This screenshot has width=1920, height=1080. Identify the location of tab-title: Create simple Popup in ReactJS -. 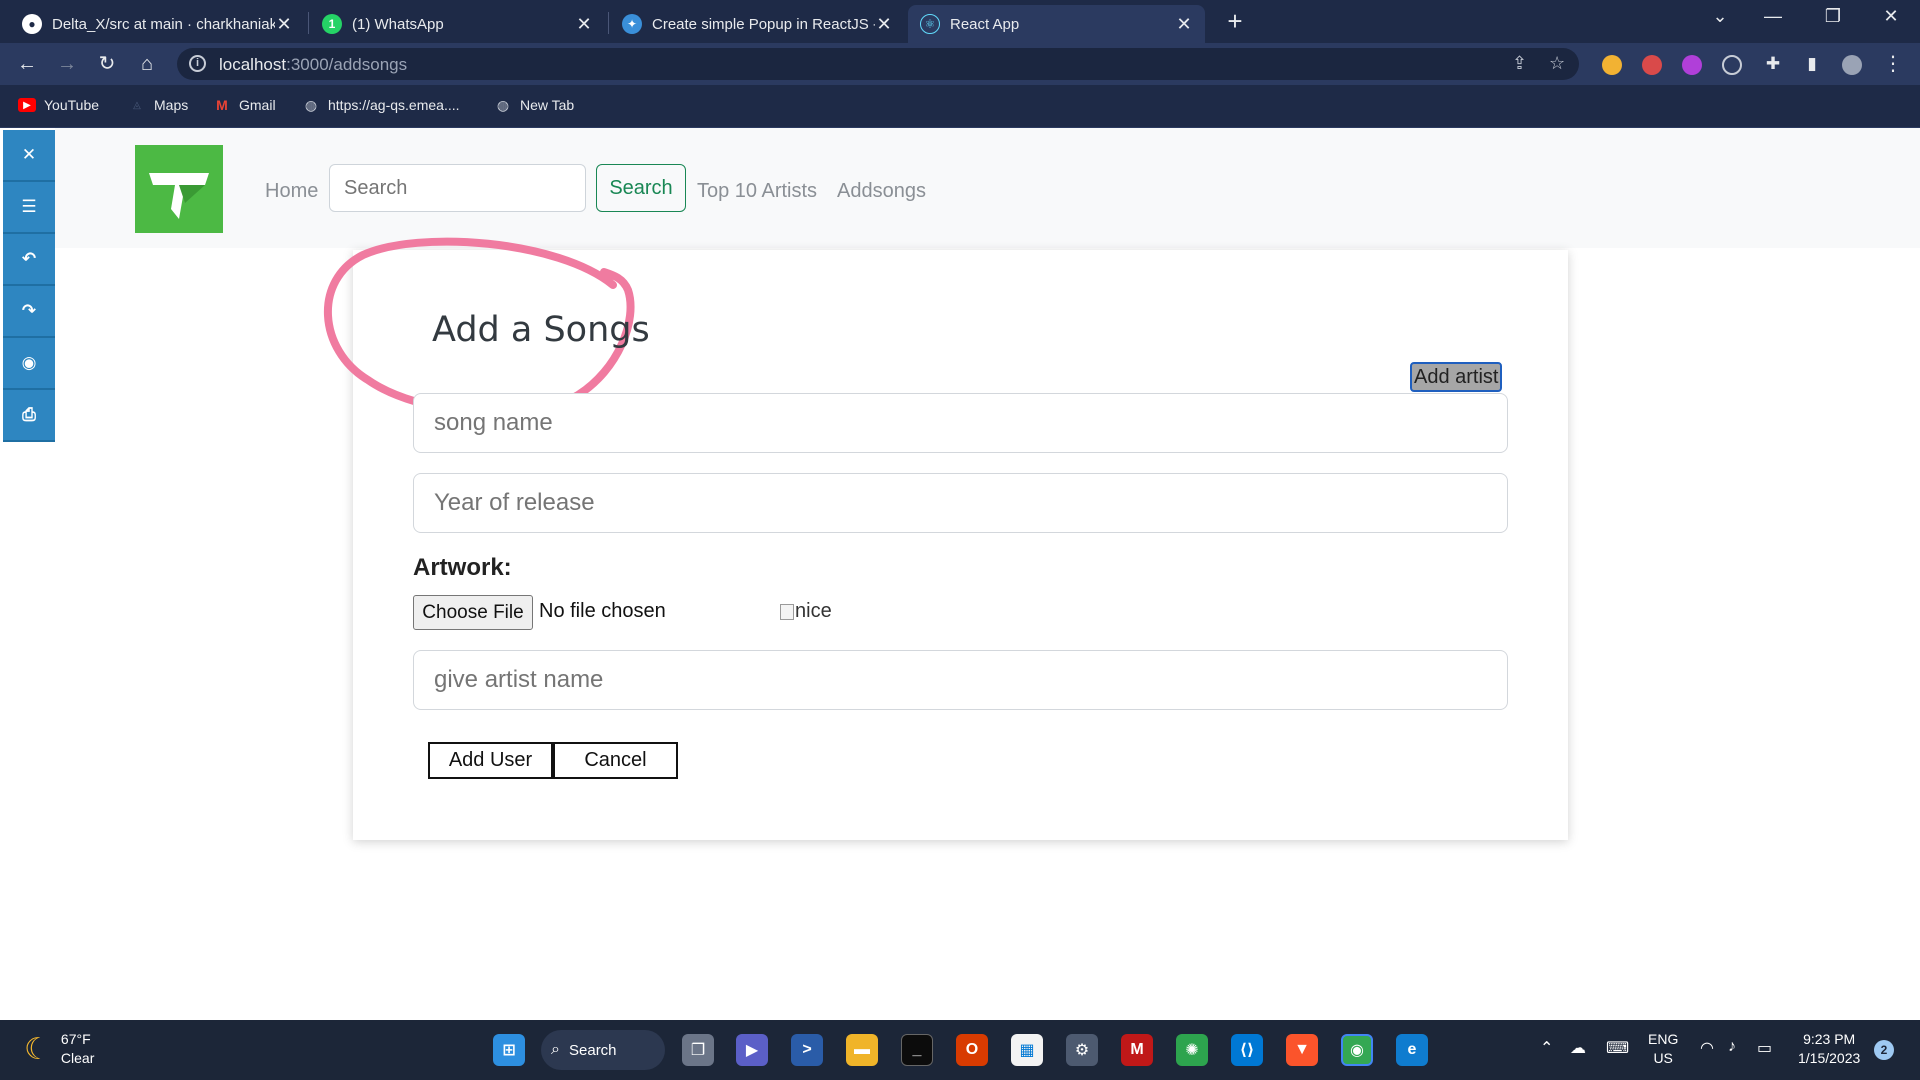
(763, 24).